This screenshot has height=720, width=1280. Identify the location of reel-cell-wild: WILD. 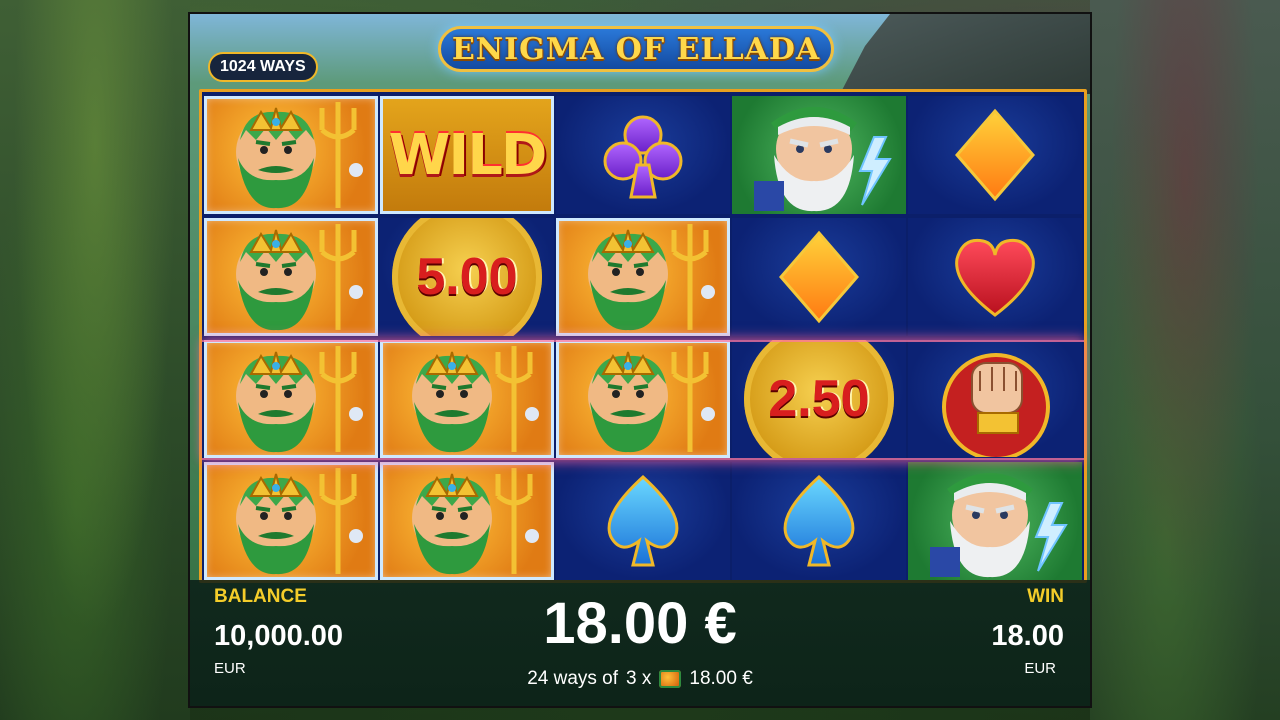
(467, 155).